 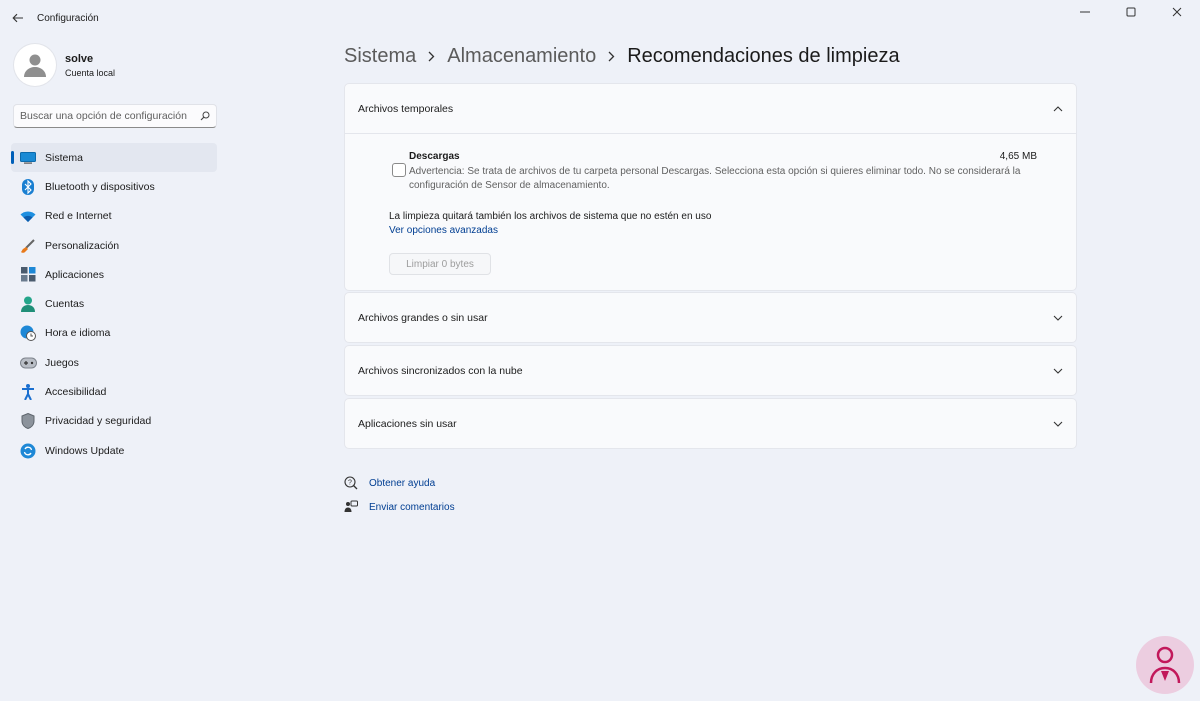 What do you see at coordinates (28, 421) in the screenshot?
I see `shield-icon` at bounding box center [28, 421].